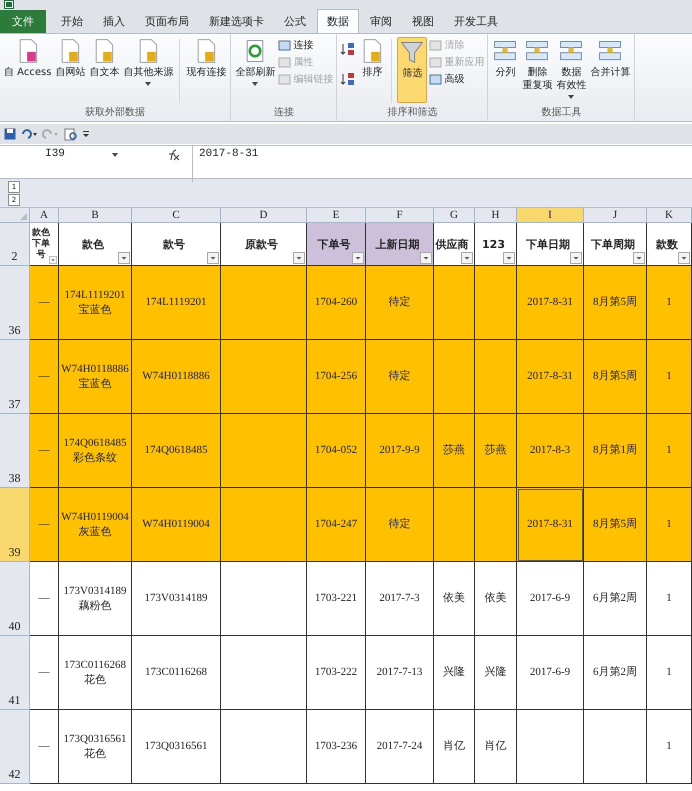 This screenshot has width=692, height=791. I want to click on ribbon-button: 筛选, so click(412, 70).